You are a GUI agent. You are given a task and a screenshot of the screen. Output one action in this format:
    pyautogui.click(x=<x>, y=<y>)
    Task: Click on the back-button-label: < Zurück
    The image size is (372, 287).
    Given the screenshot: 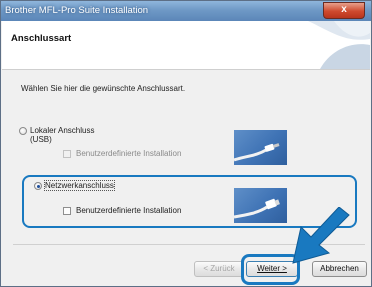 What is the action you would take?
    pyautogui.click(x=219, y=268)
    